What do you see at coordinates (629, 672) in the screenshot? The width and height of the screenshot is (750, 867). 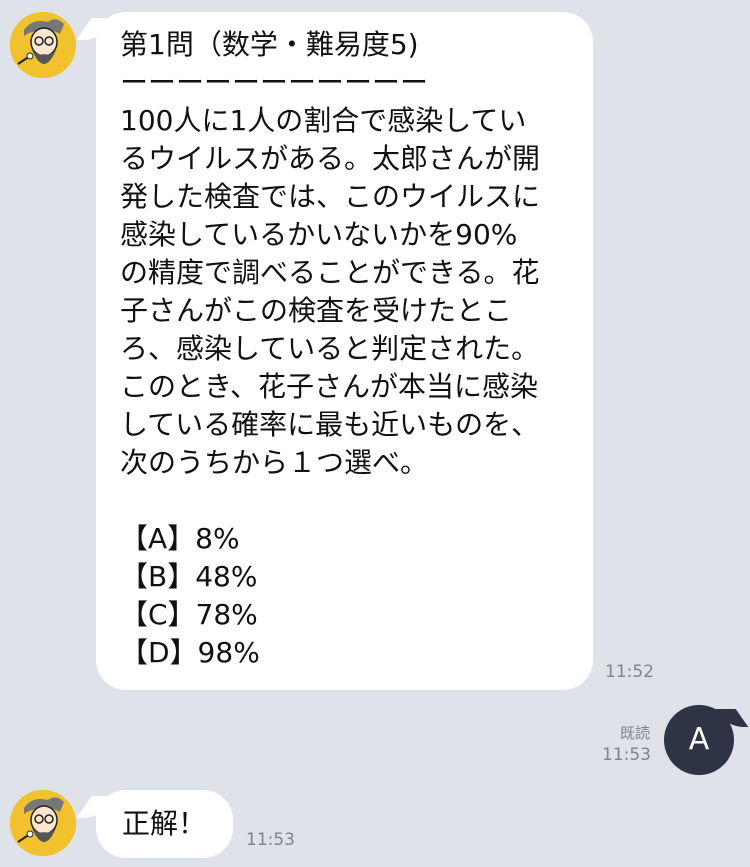 I see `question-timestamp: 11:52` at bounding box center [629, 672].